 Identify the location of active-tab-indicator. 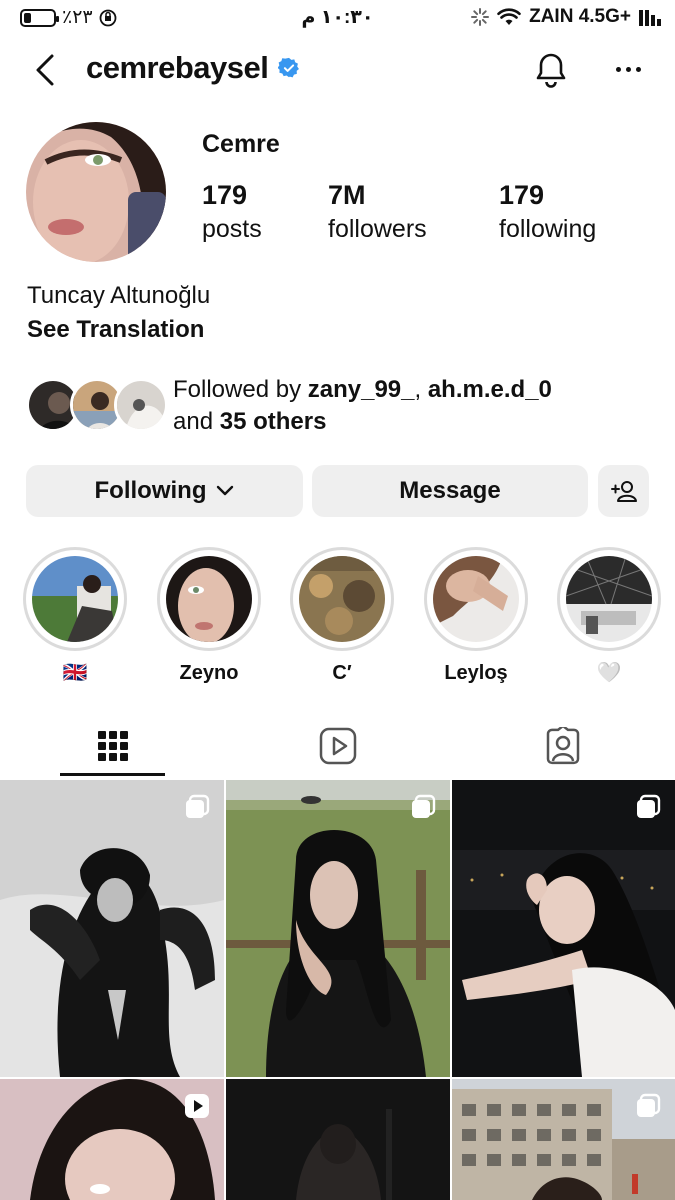
(112, 774).